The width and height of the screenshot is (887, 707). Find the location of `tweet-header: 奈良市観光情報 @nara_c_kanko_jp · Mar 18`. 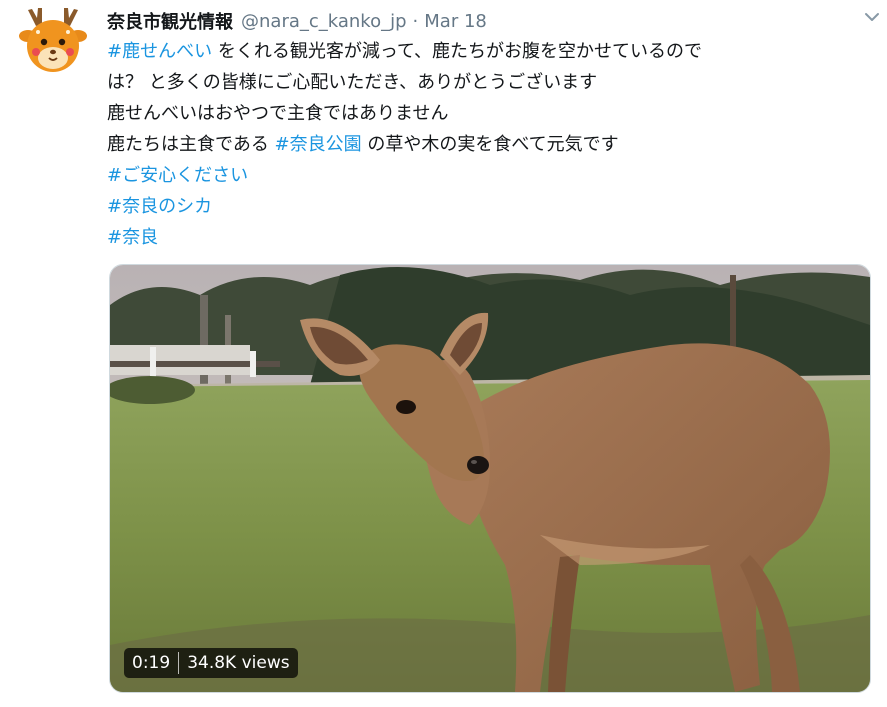

tweet-header: 奈良市観光情報 @nara_c_kanko_jp · Mar 18 is located at coordinates (490, 21).